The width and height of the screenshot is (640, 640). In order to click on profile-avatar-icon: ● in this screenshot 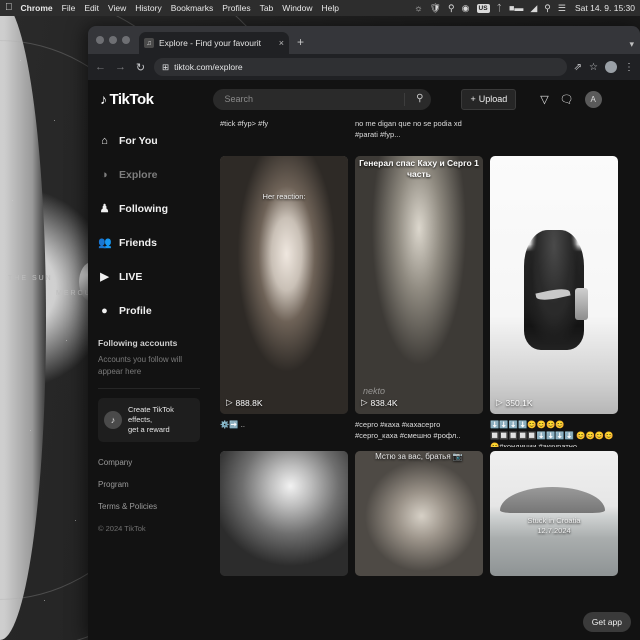, I will do `click(104, 310)`.